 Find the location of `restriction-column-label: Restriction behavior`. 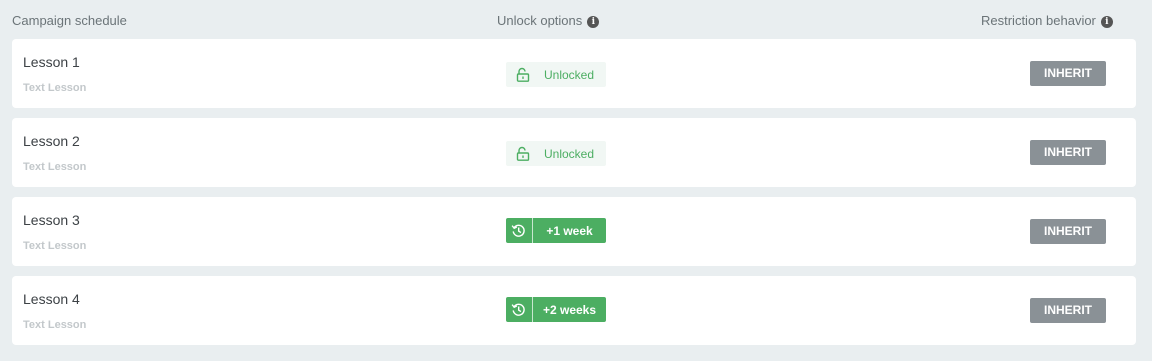

restriction-column-label: Restriction behavior is located at coordinates (1038, 20).